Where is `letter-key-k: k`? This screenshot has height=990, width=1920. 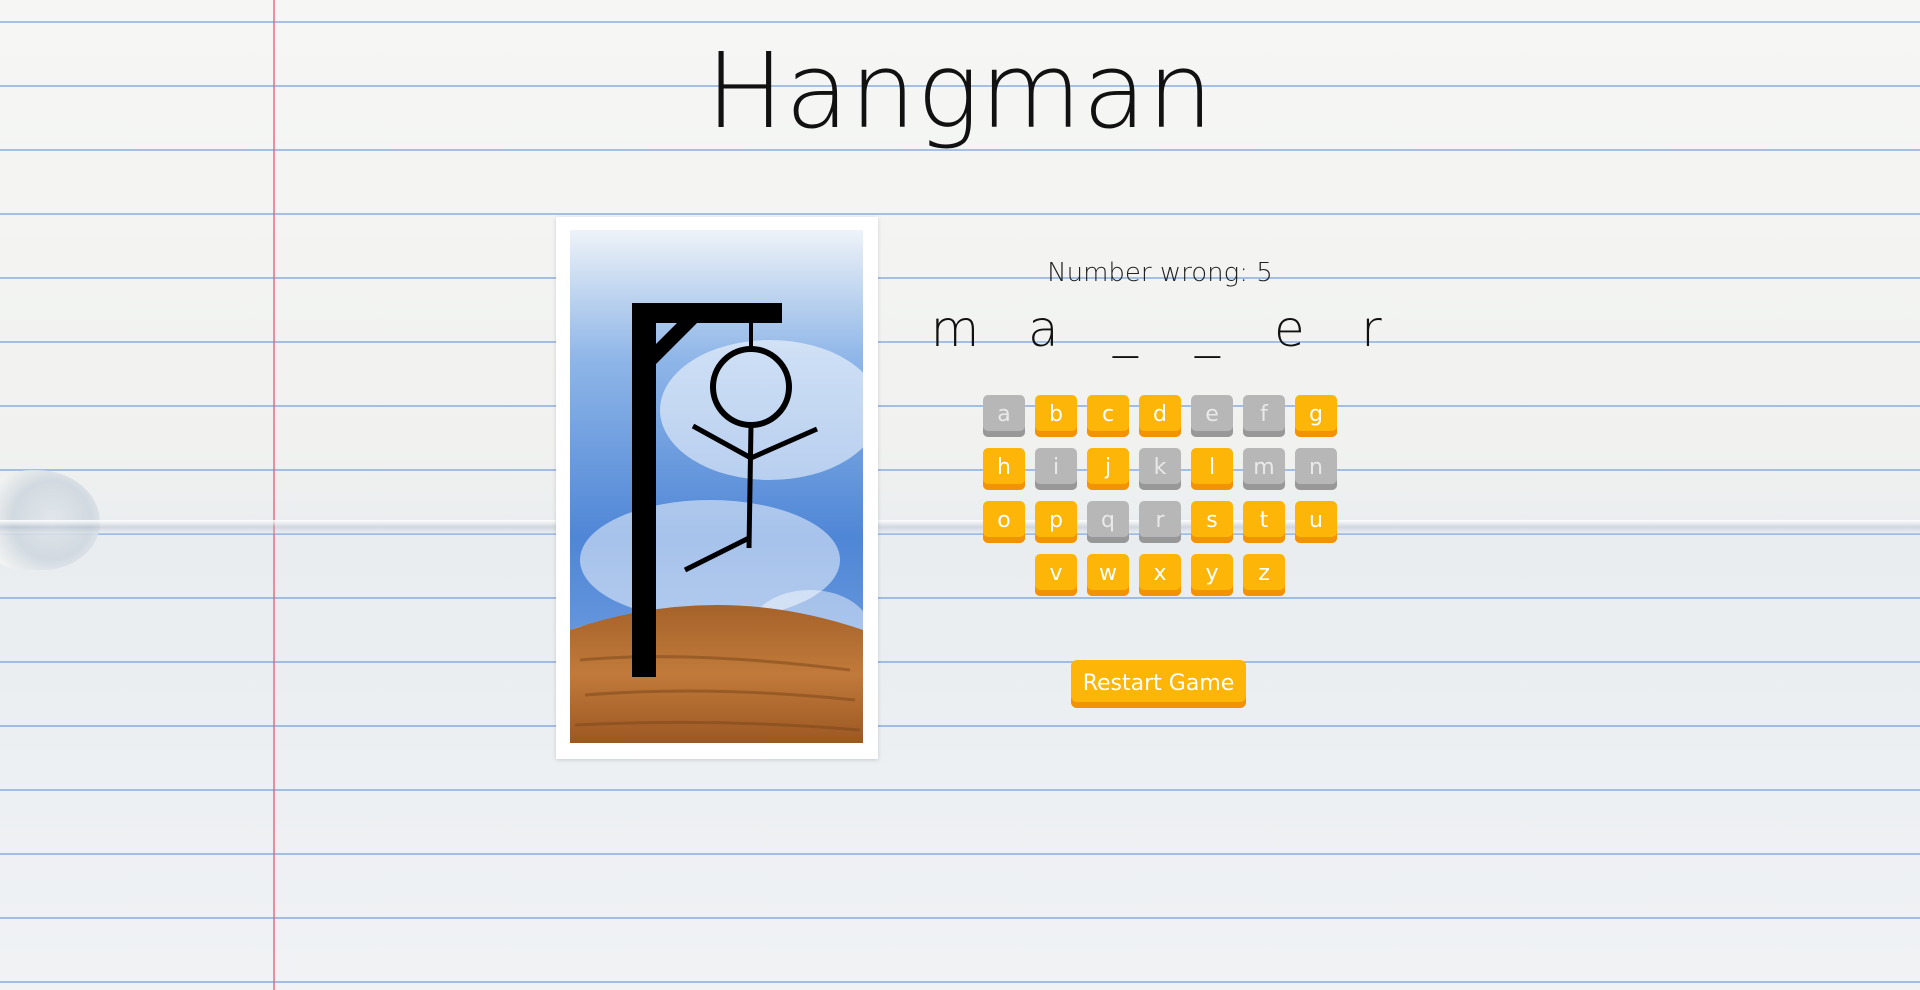 letter-key-k: k is located at coordinates (1160, 469).